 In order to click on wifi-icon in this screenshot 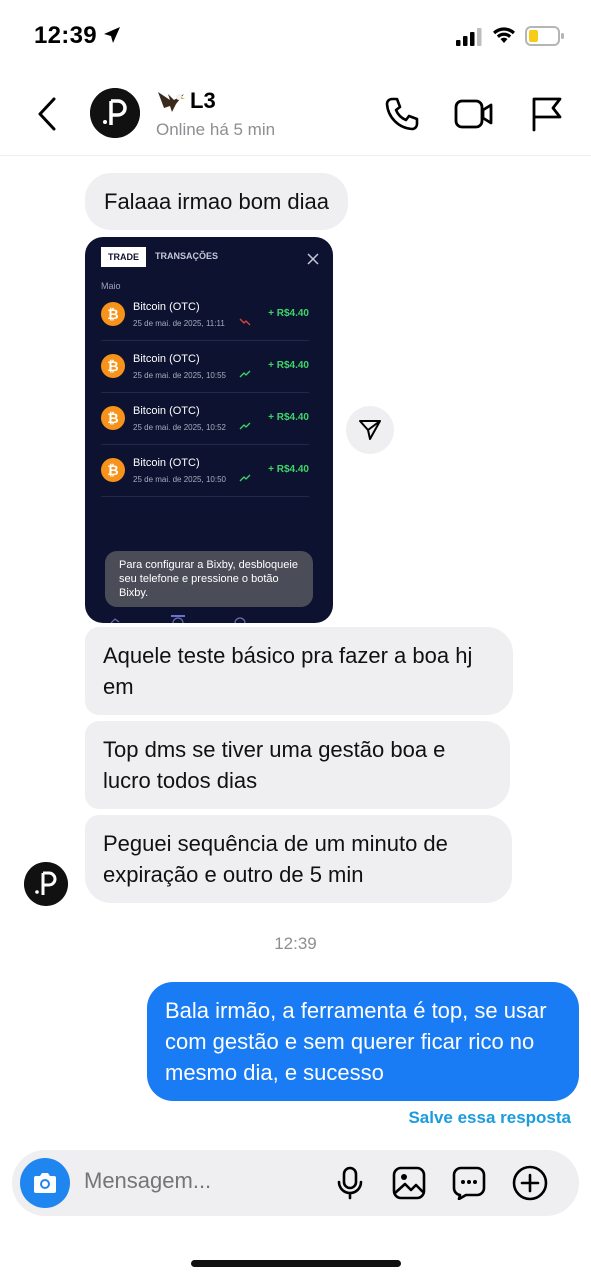, I will do `click(504, 35)`.